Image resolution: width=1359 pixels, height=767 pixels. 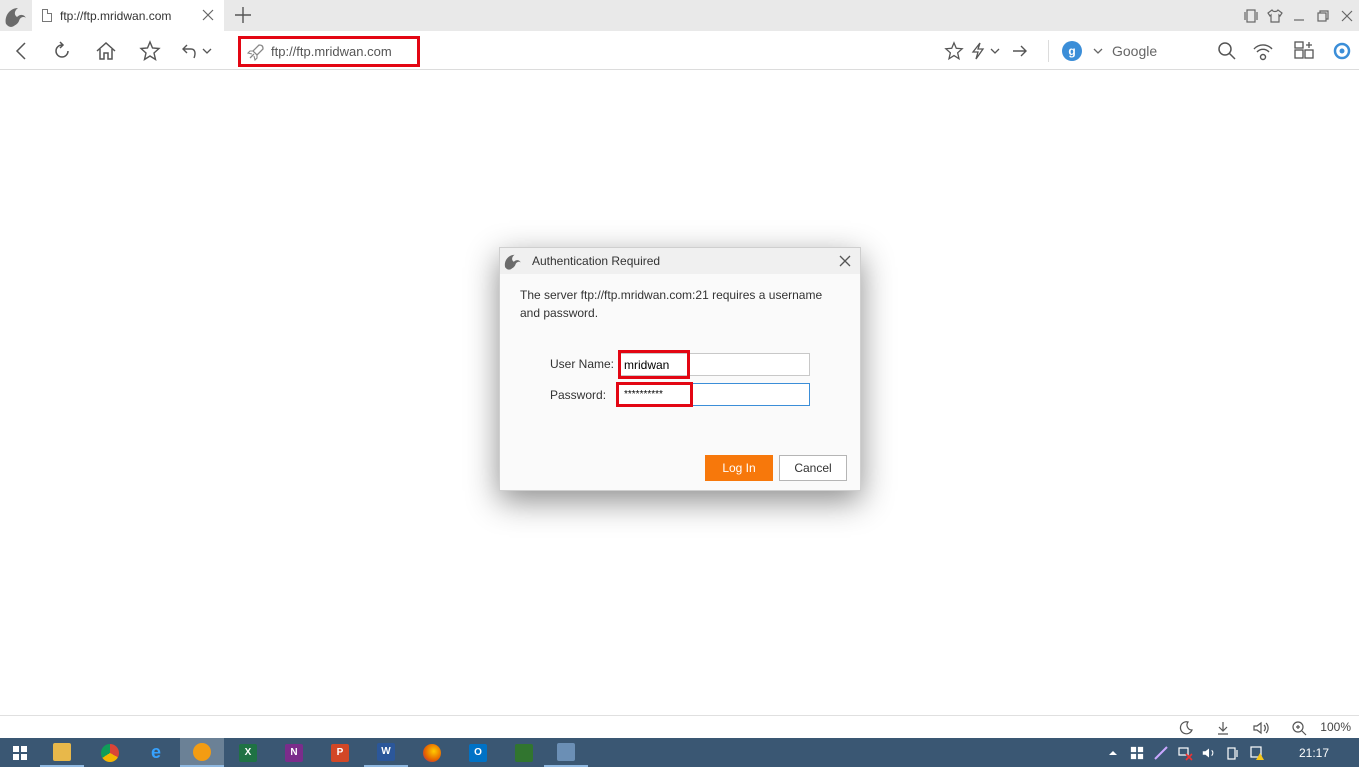 I want to click on windows-taskbar: e X N P W O 21:17, so click(x=679, y=752).